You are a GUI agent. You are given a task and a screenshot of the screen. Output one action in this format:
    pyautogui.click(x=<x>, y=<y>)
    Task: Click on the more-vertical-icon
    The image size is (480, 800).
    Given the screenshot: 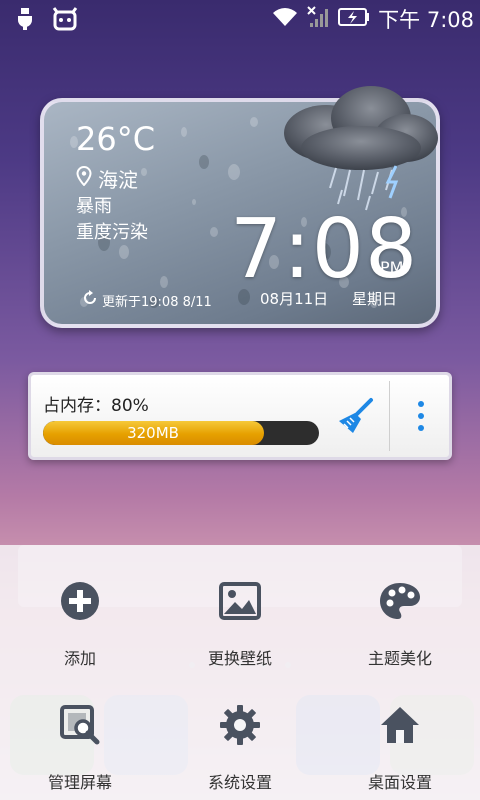 What is the action you would take?
    pyautogui.click(x=421, y=419)
    